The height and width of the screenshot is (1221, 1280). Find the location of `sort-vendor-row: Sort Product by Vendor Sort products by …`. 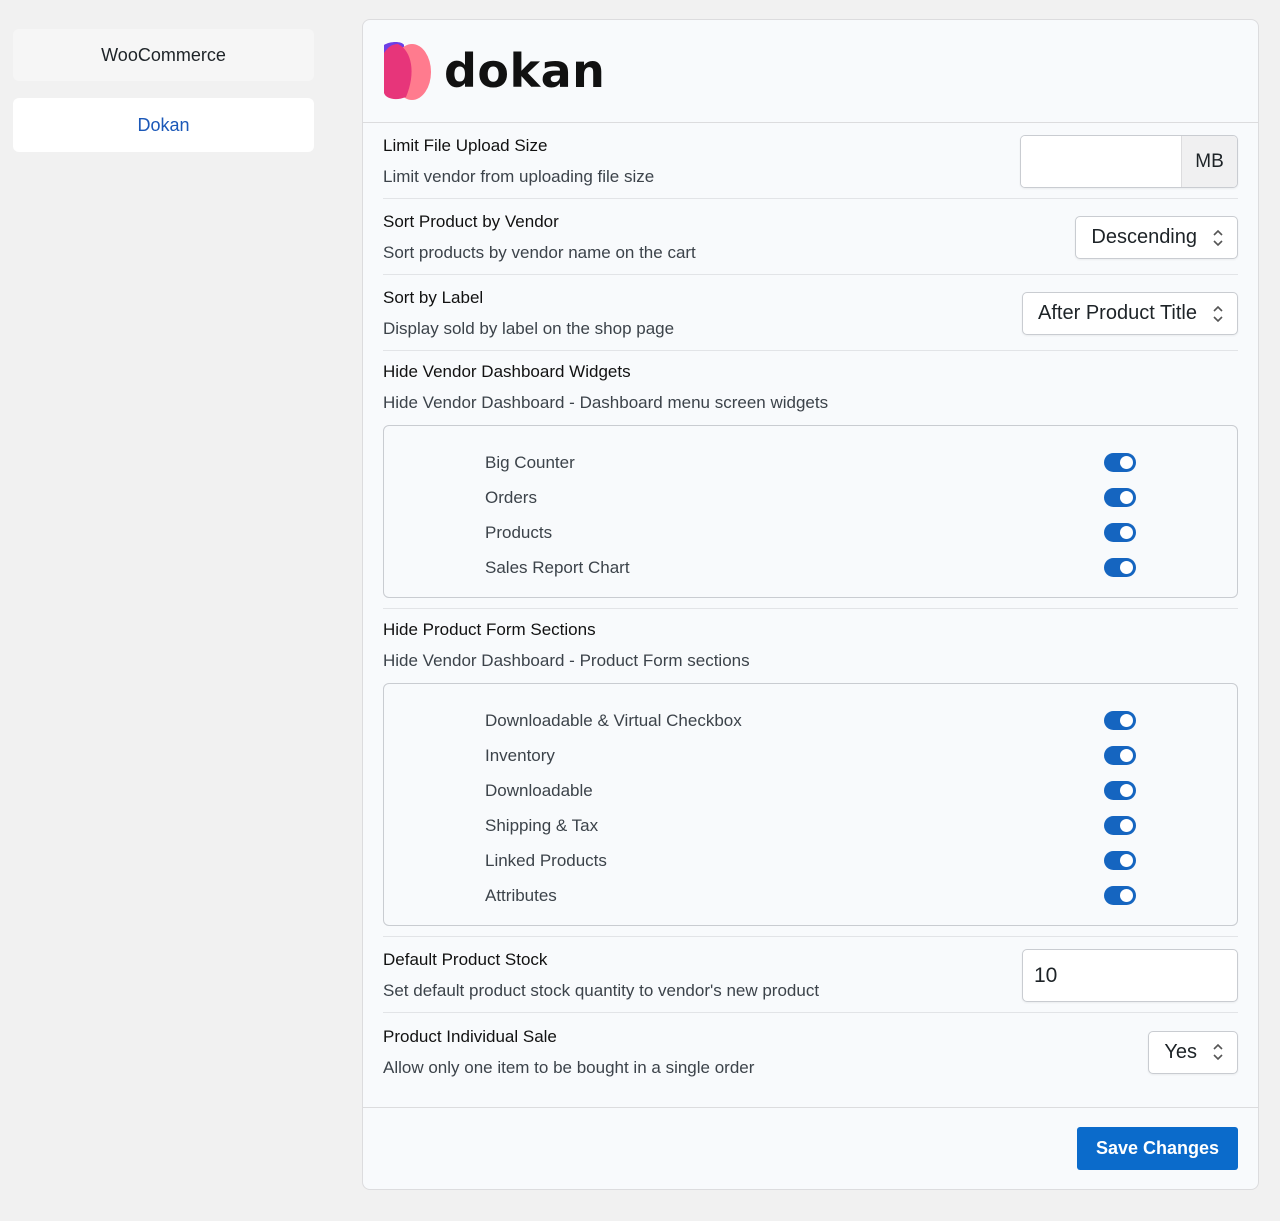

sort-vendor-row: Sort Product by Vendor Sort products by … is located at coordinates (810, 237).